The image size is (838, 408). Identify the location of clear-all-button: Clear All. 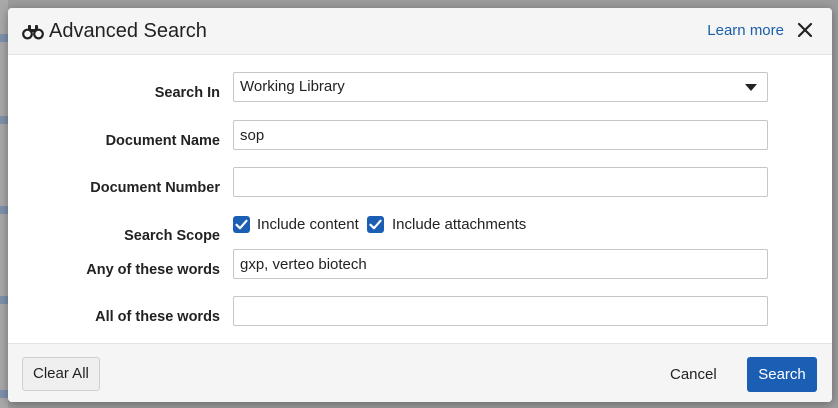
(61, 374).